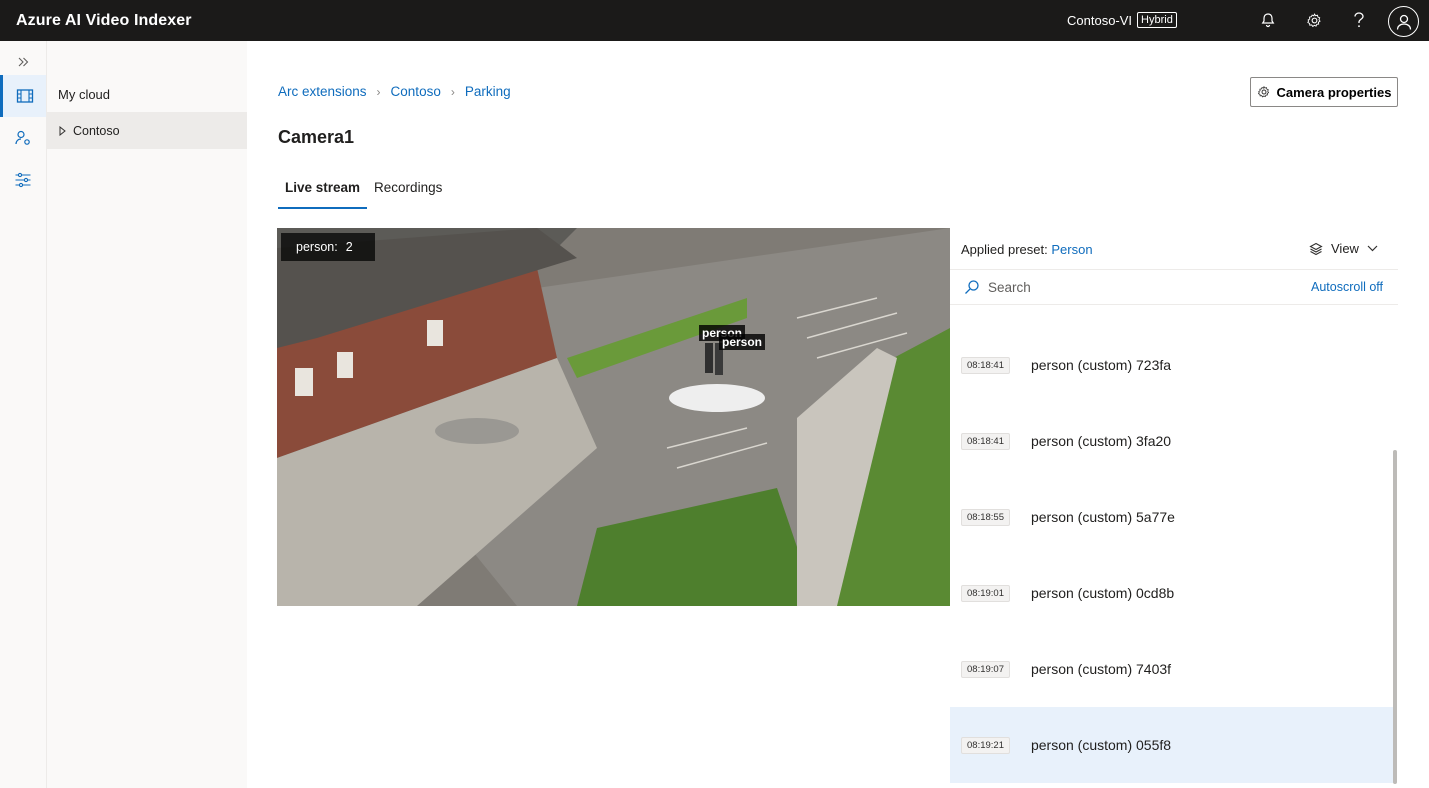  Describe the element at coordinates (317, 247) in the screenshot. I see `person-count-label: person:` at that location.